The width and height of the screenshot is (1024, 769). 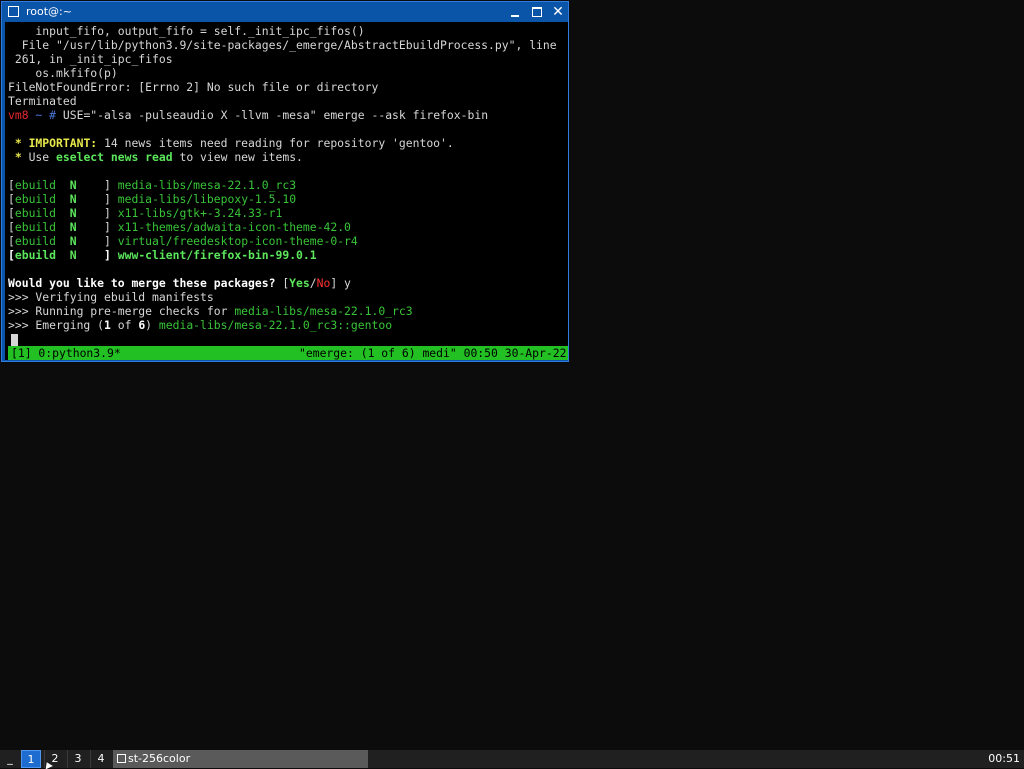 What do you see at coordinates (323, 283) in the screenshot?
I see `terminal-text: No` at bounding box center [323, 283].